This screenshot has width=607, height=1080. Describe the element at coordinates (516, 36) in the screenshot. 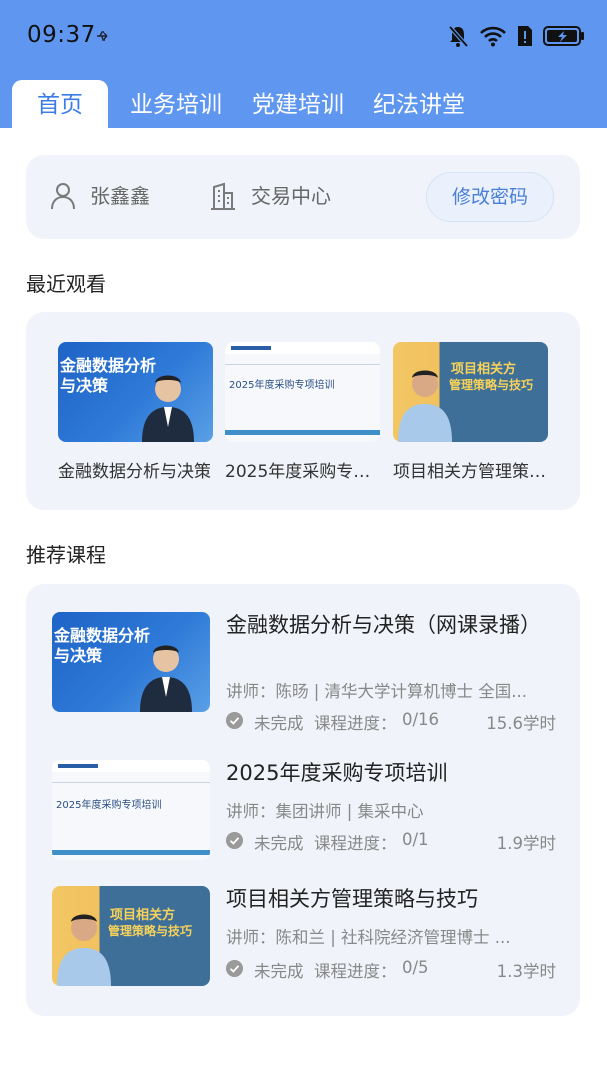

I see `status-icons` at that location.